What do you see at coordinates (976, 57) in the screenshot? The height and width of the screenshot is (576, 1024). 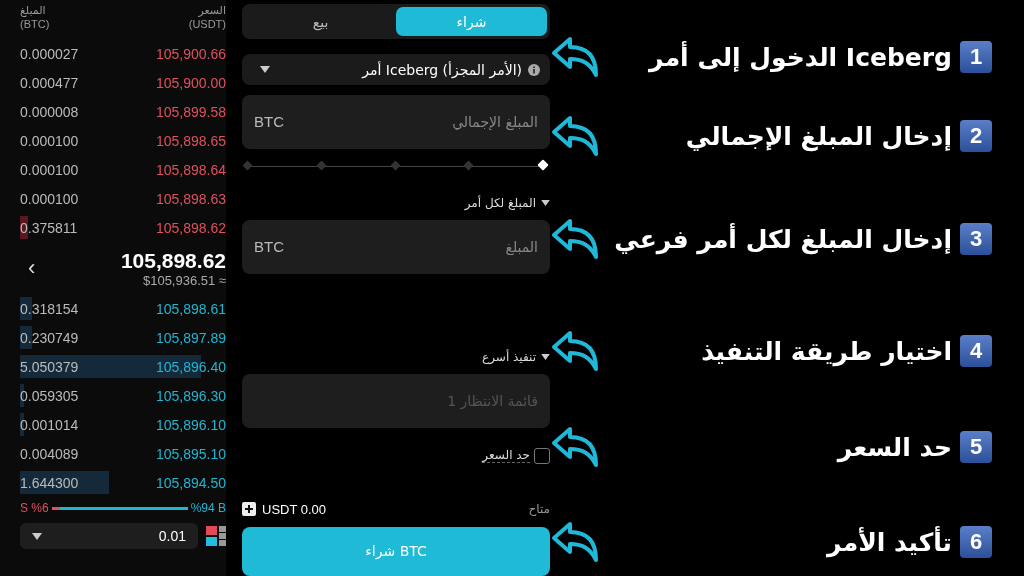 I see `step-number: 1` at bounding box center [976, 57].